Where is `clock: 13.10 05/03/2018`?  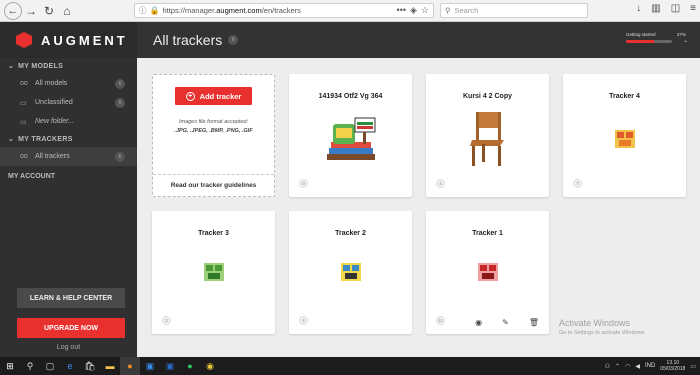
clock: 13.10 05/03/2018 is located at coordinates (672, 366).